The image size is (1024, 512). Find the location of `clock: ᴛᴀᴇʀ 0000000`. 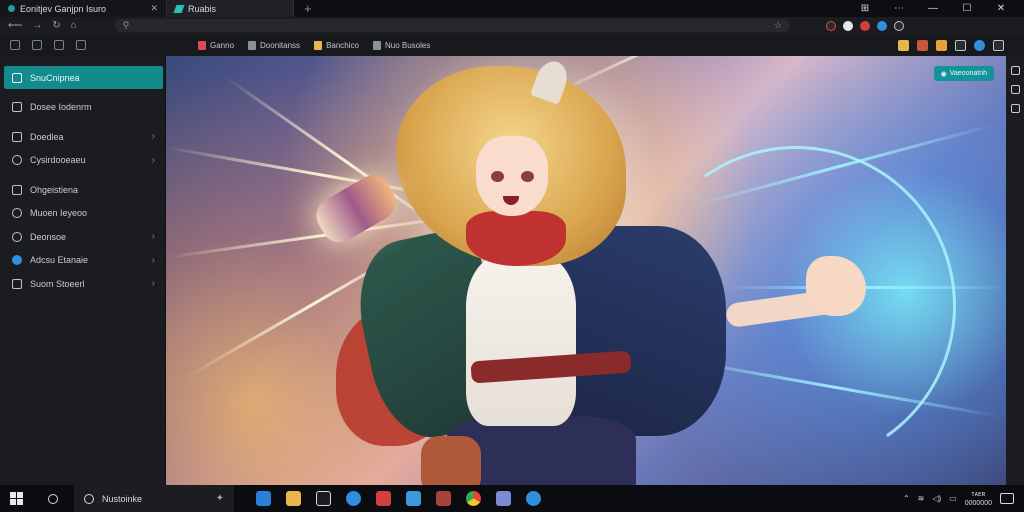

clock: ᴛᴀᴇʀ 0000000 is located at coordinates (978, 499).